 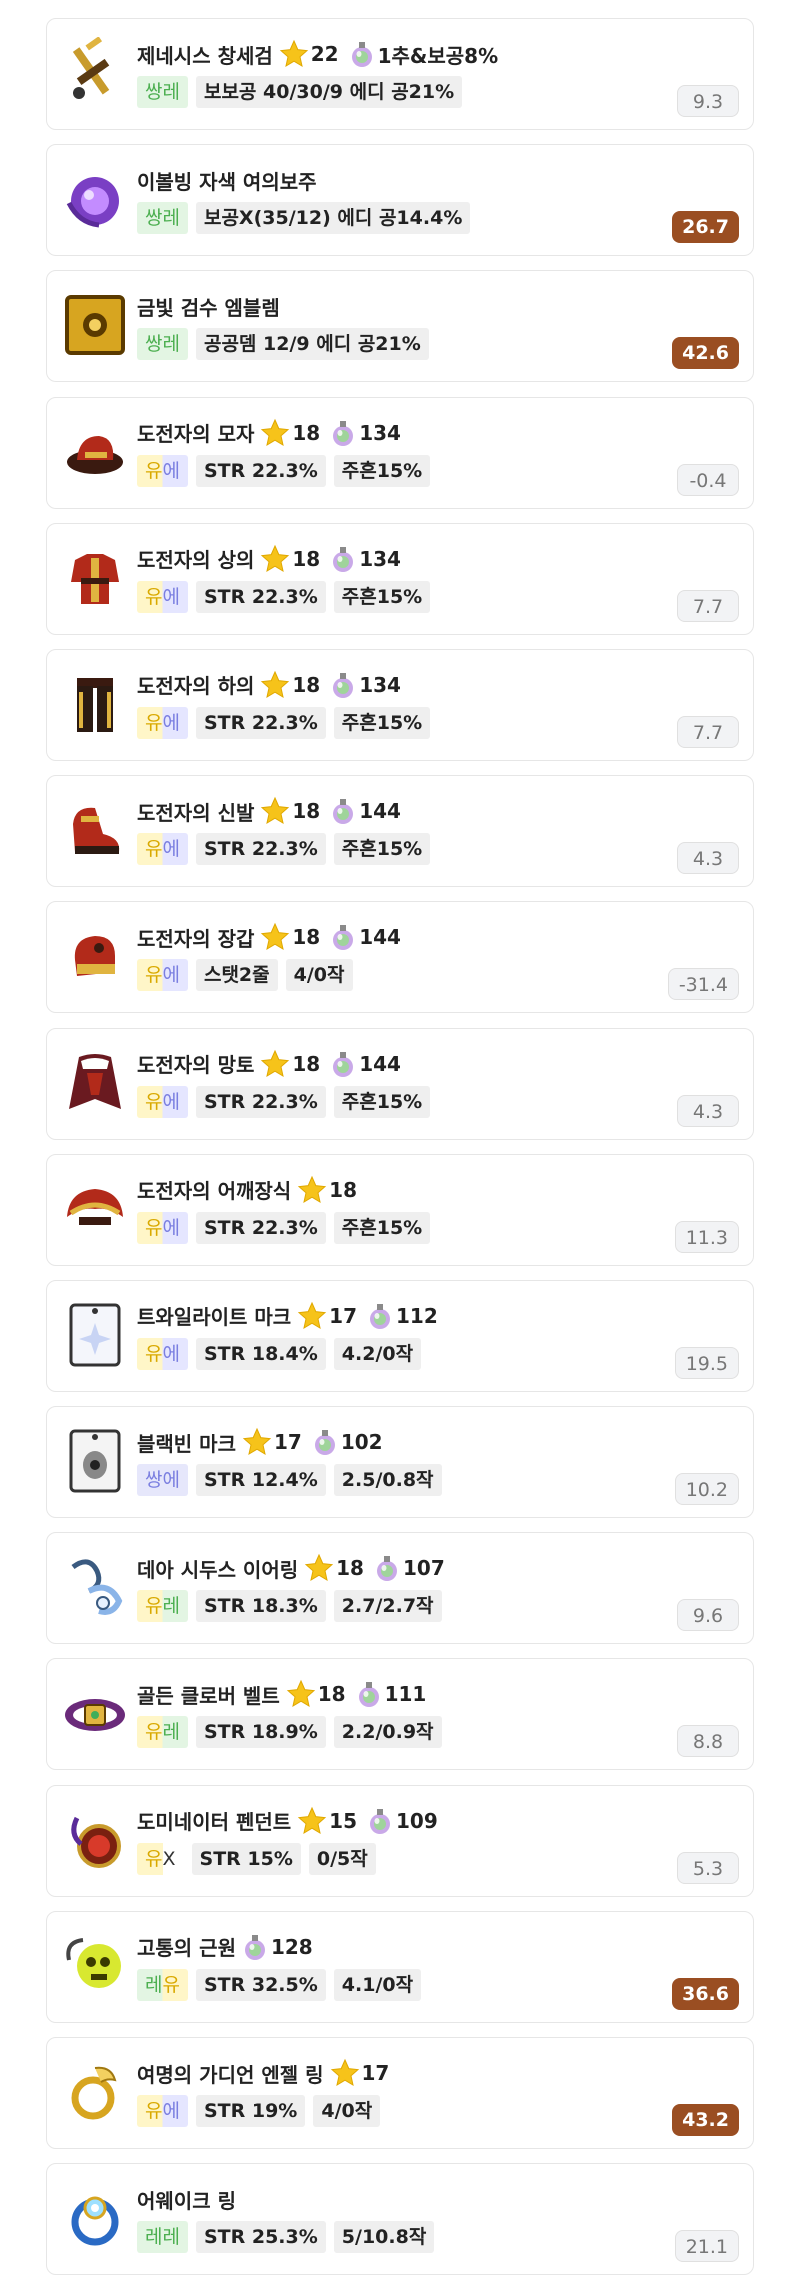 I want to click on equipment-card: 어웨이크 링 레레 STR 25.3% 5/10.8작 21.1, so click(x=400, y=2219).